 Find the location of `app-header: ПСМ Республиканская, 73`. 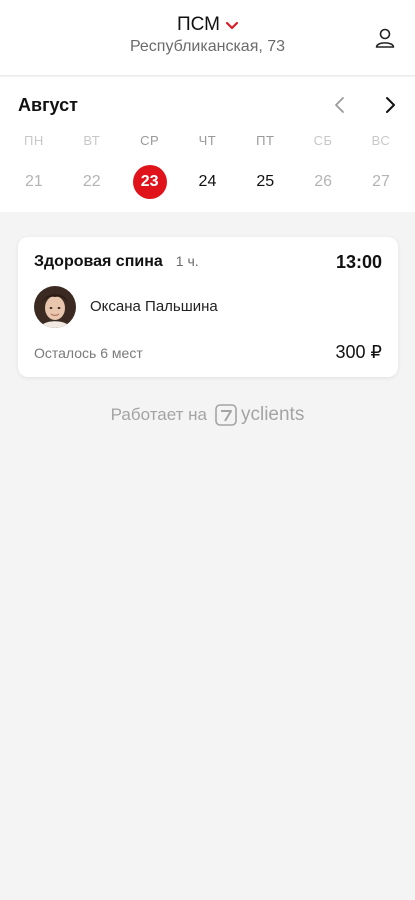

app-header: ПСМ Республиканская, 73 is located at coordinates (207, 38).